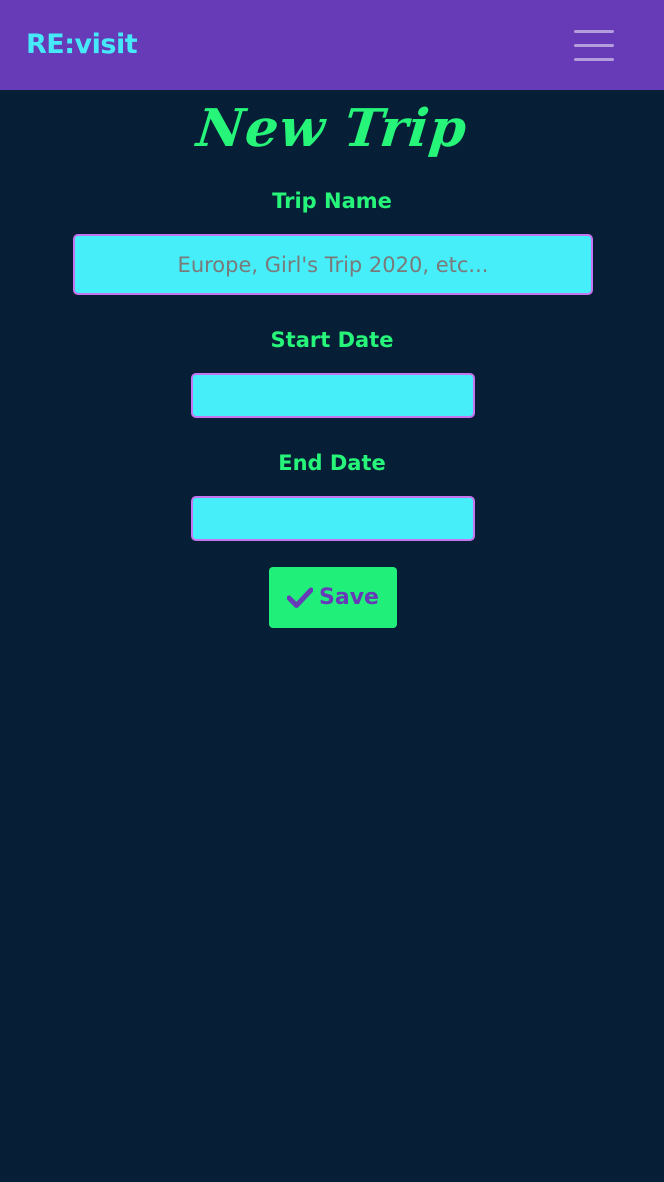 This screenshot has height=1182, width=664. What do you see at coordinates (333, 395) in the screenshot?
I see `start-date-input` at bounding box center [333, 395].